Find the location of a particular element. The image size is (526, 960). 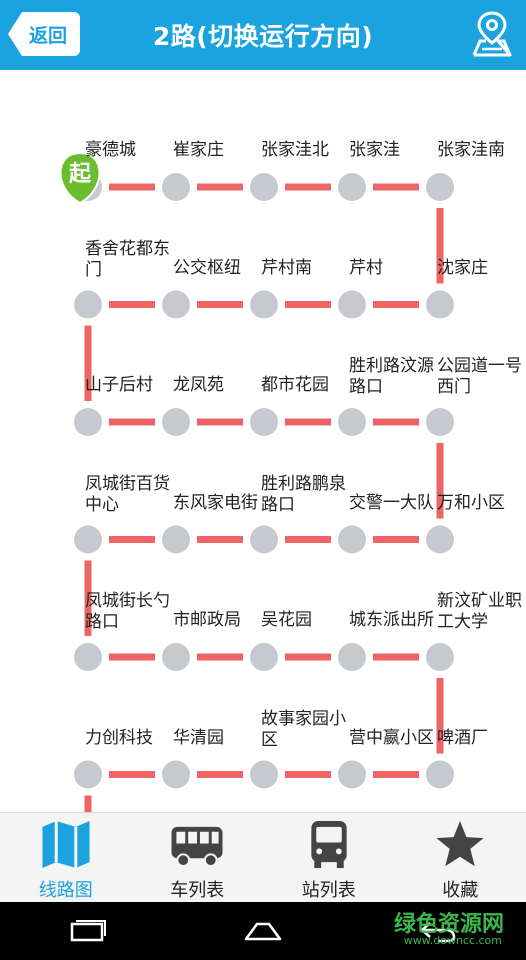

tab-route-map: 线路图 is located at coordinates (66, 857).